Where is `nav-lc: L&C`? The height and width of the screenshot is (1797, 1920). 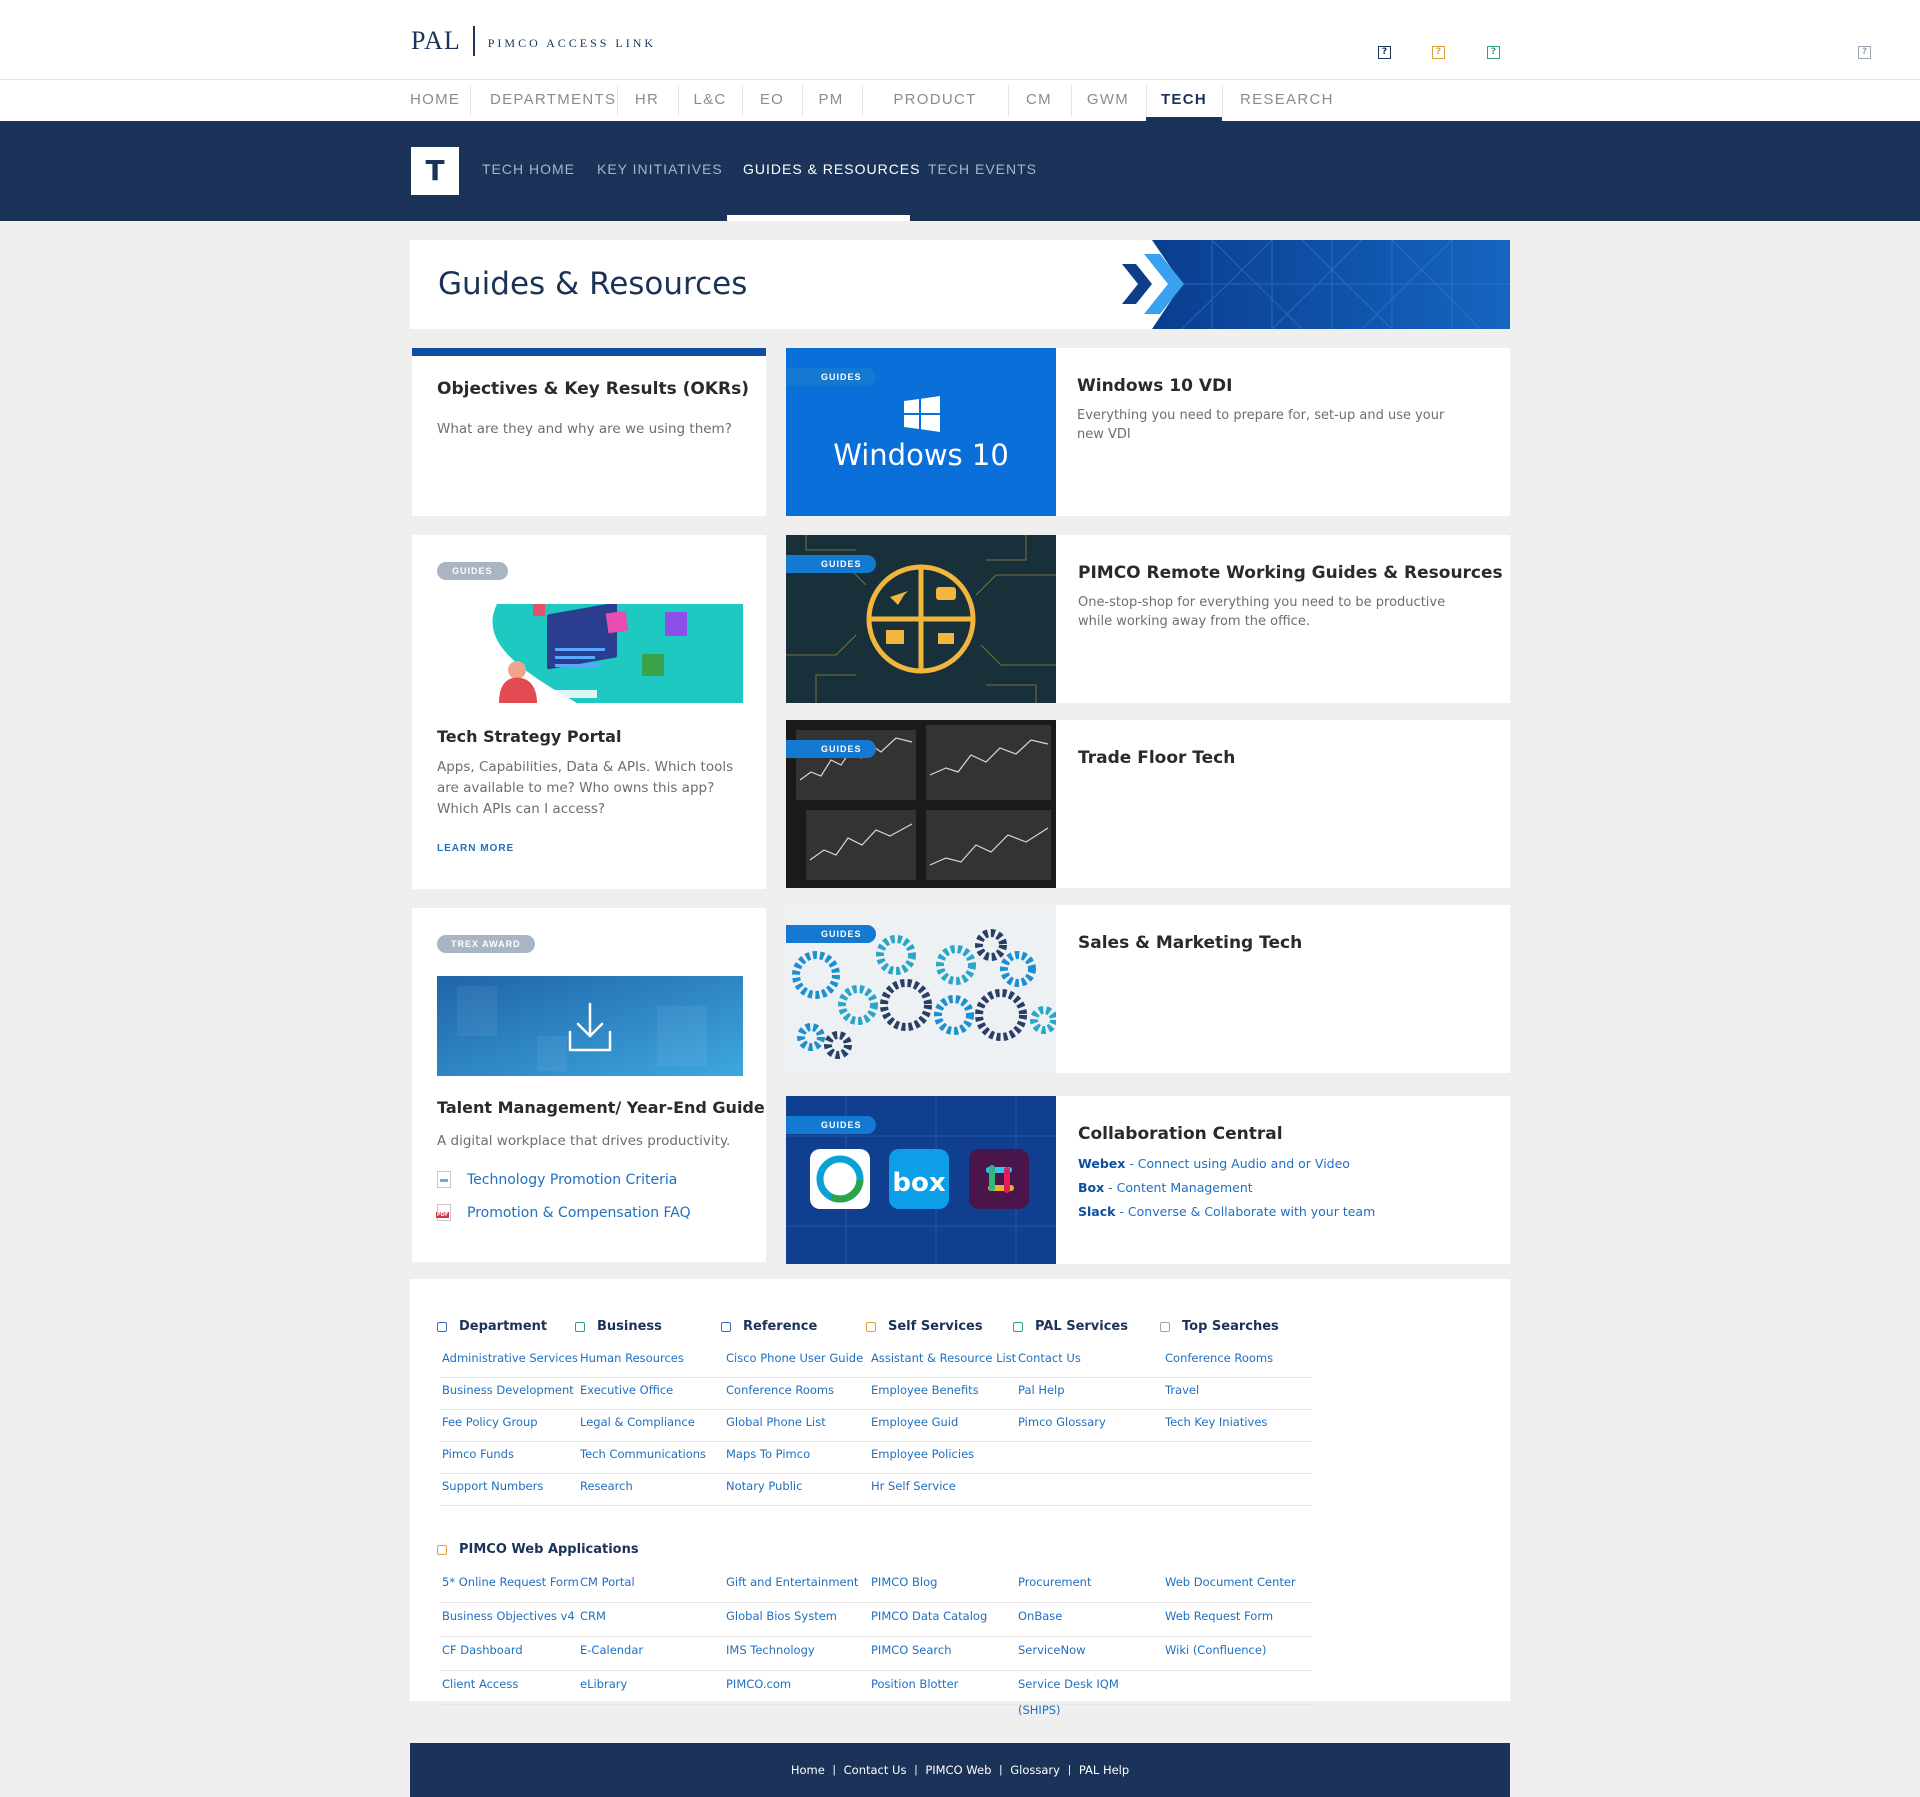 nav-lc: L&C is located at coordinates (710, 100).